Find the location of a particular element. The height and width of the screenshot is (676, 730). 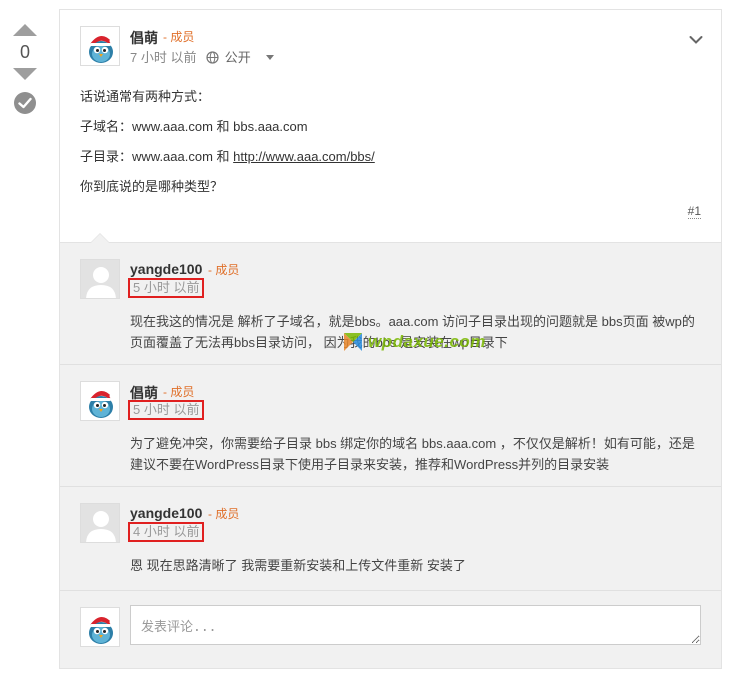

vote-count: 0 is located at coordinates (24, 52).